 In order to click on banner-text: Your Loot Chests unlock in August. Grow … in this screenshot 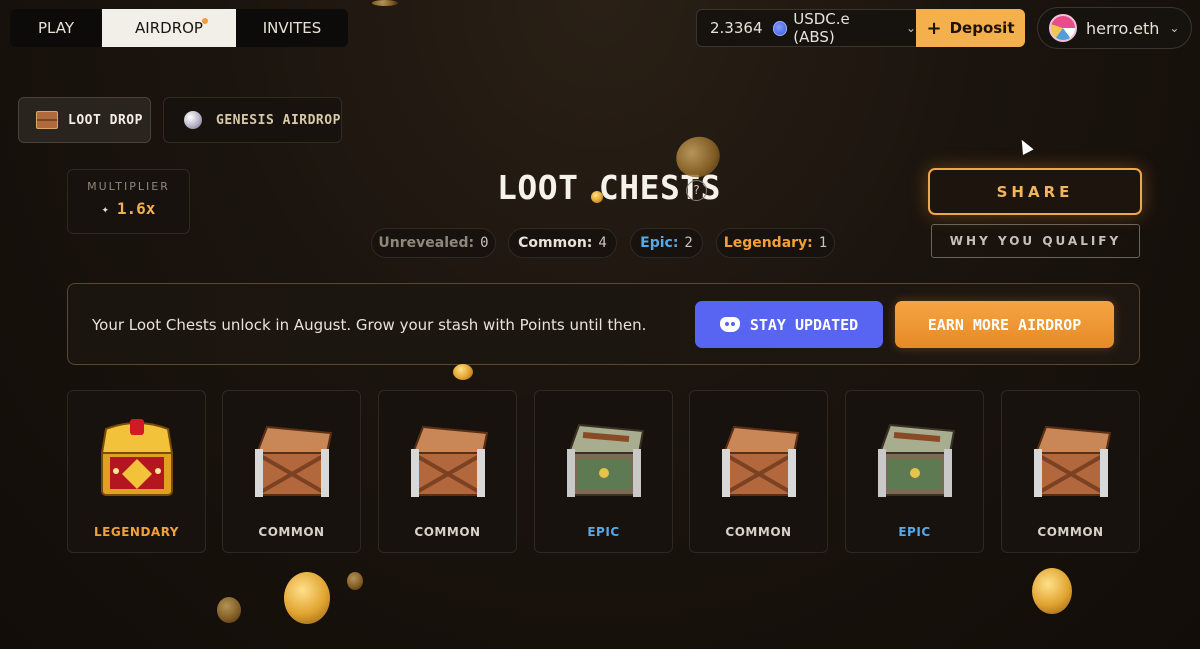, I will do `click(369, 325)`.